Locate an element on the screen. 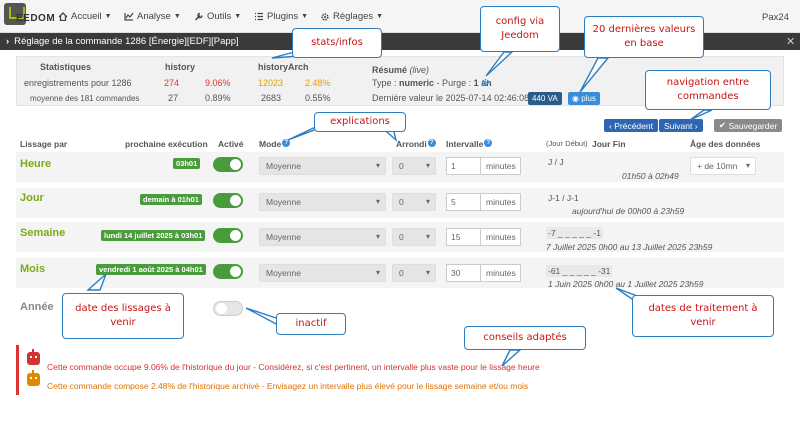 This screenshot has height=425, width=800. row-semaine-label: Semaine is located at coordinates (43, 233).